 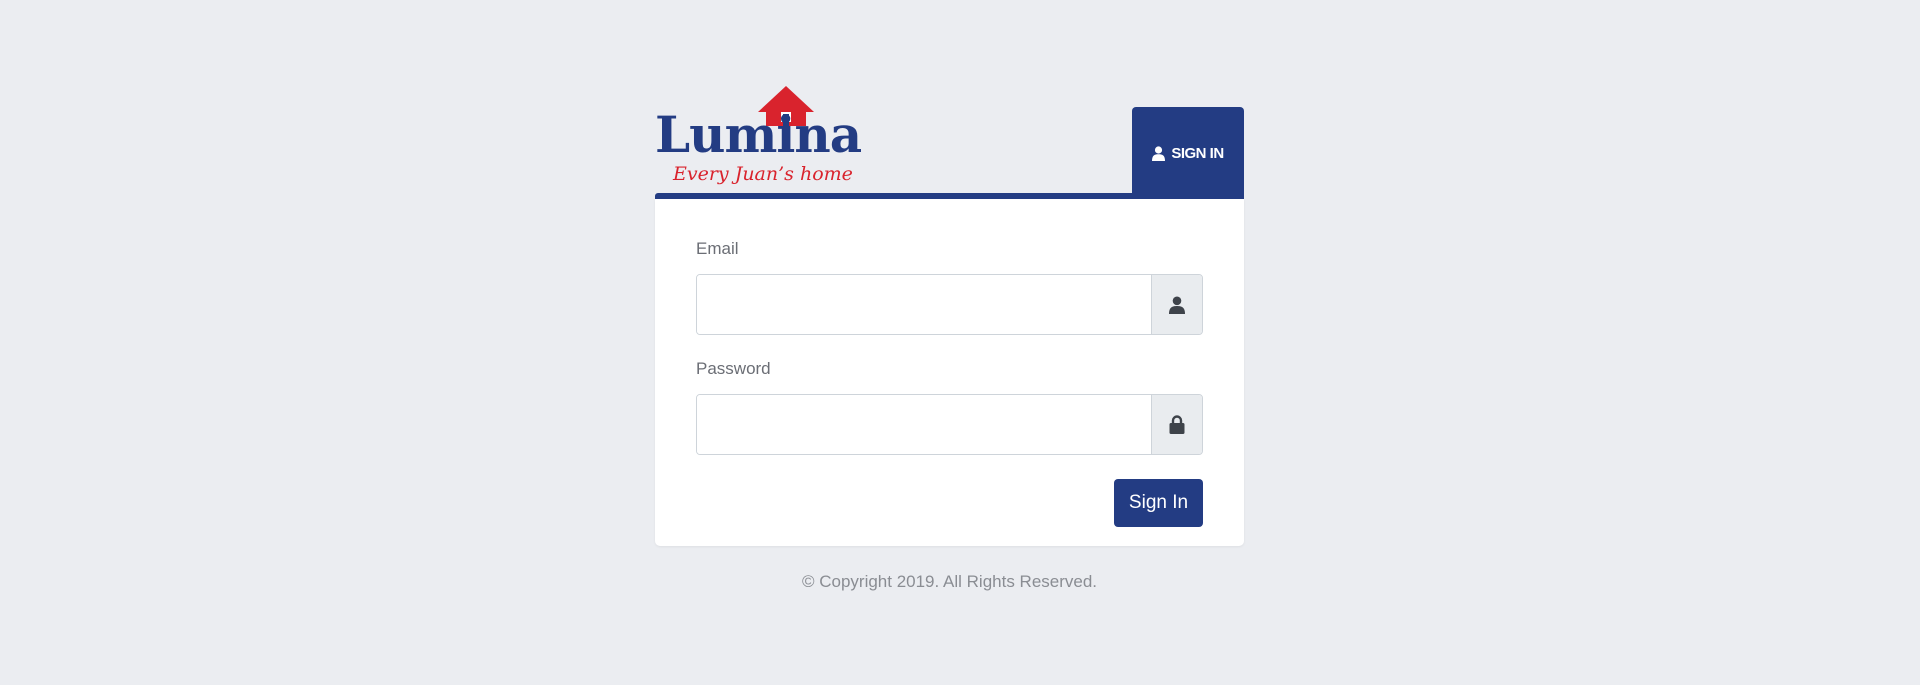 I want to click on lumina-logo: Lumina Every Juan’s home, so click(x=762, y=138).